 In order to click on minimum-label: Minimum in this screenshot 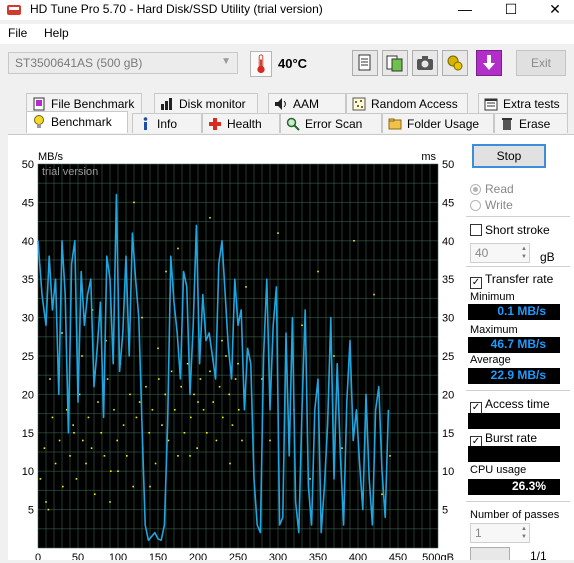, I will do `click(492, 297)`.